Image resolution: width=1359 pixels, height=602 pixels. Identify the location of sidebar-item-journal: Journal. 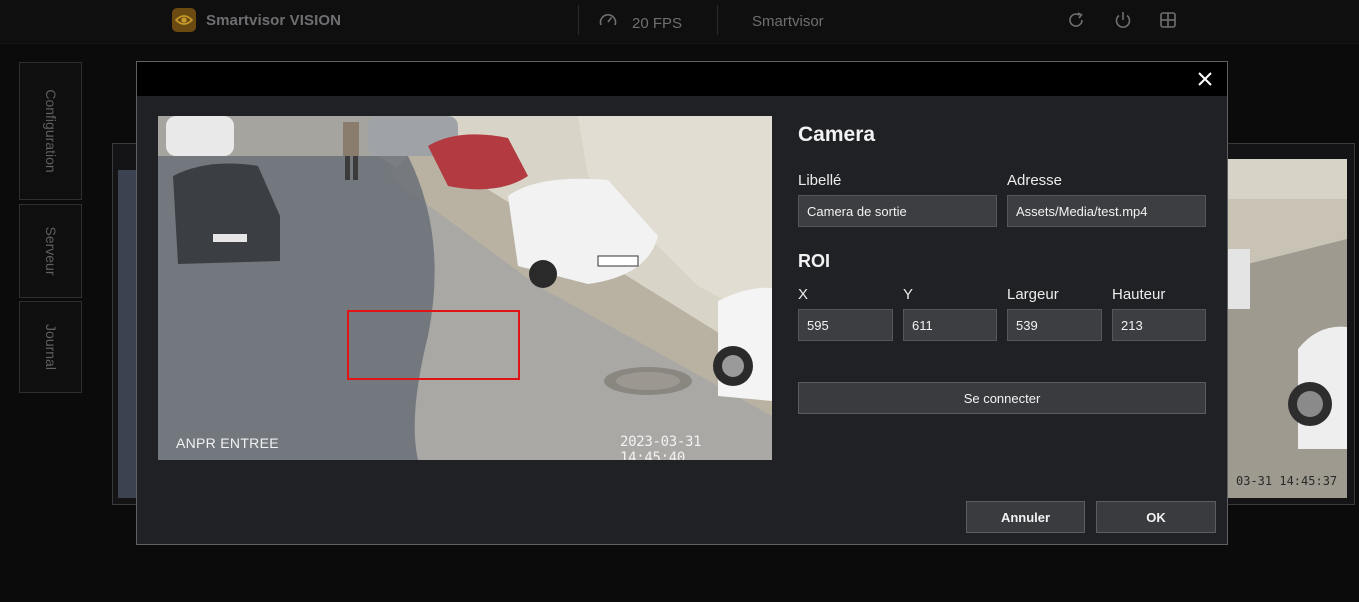
(50, 347).